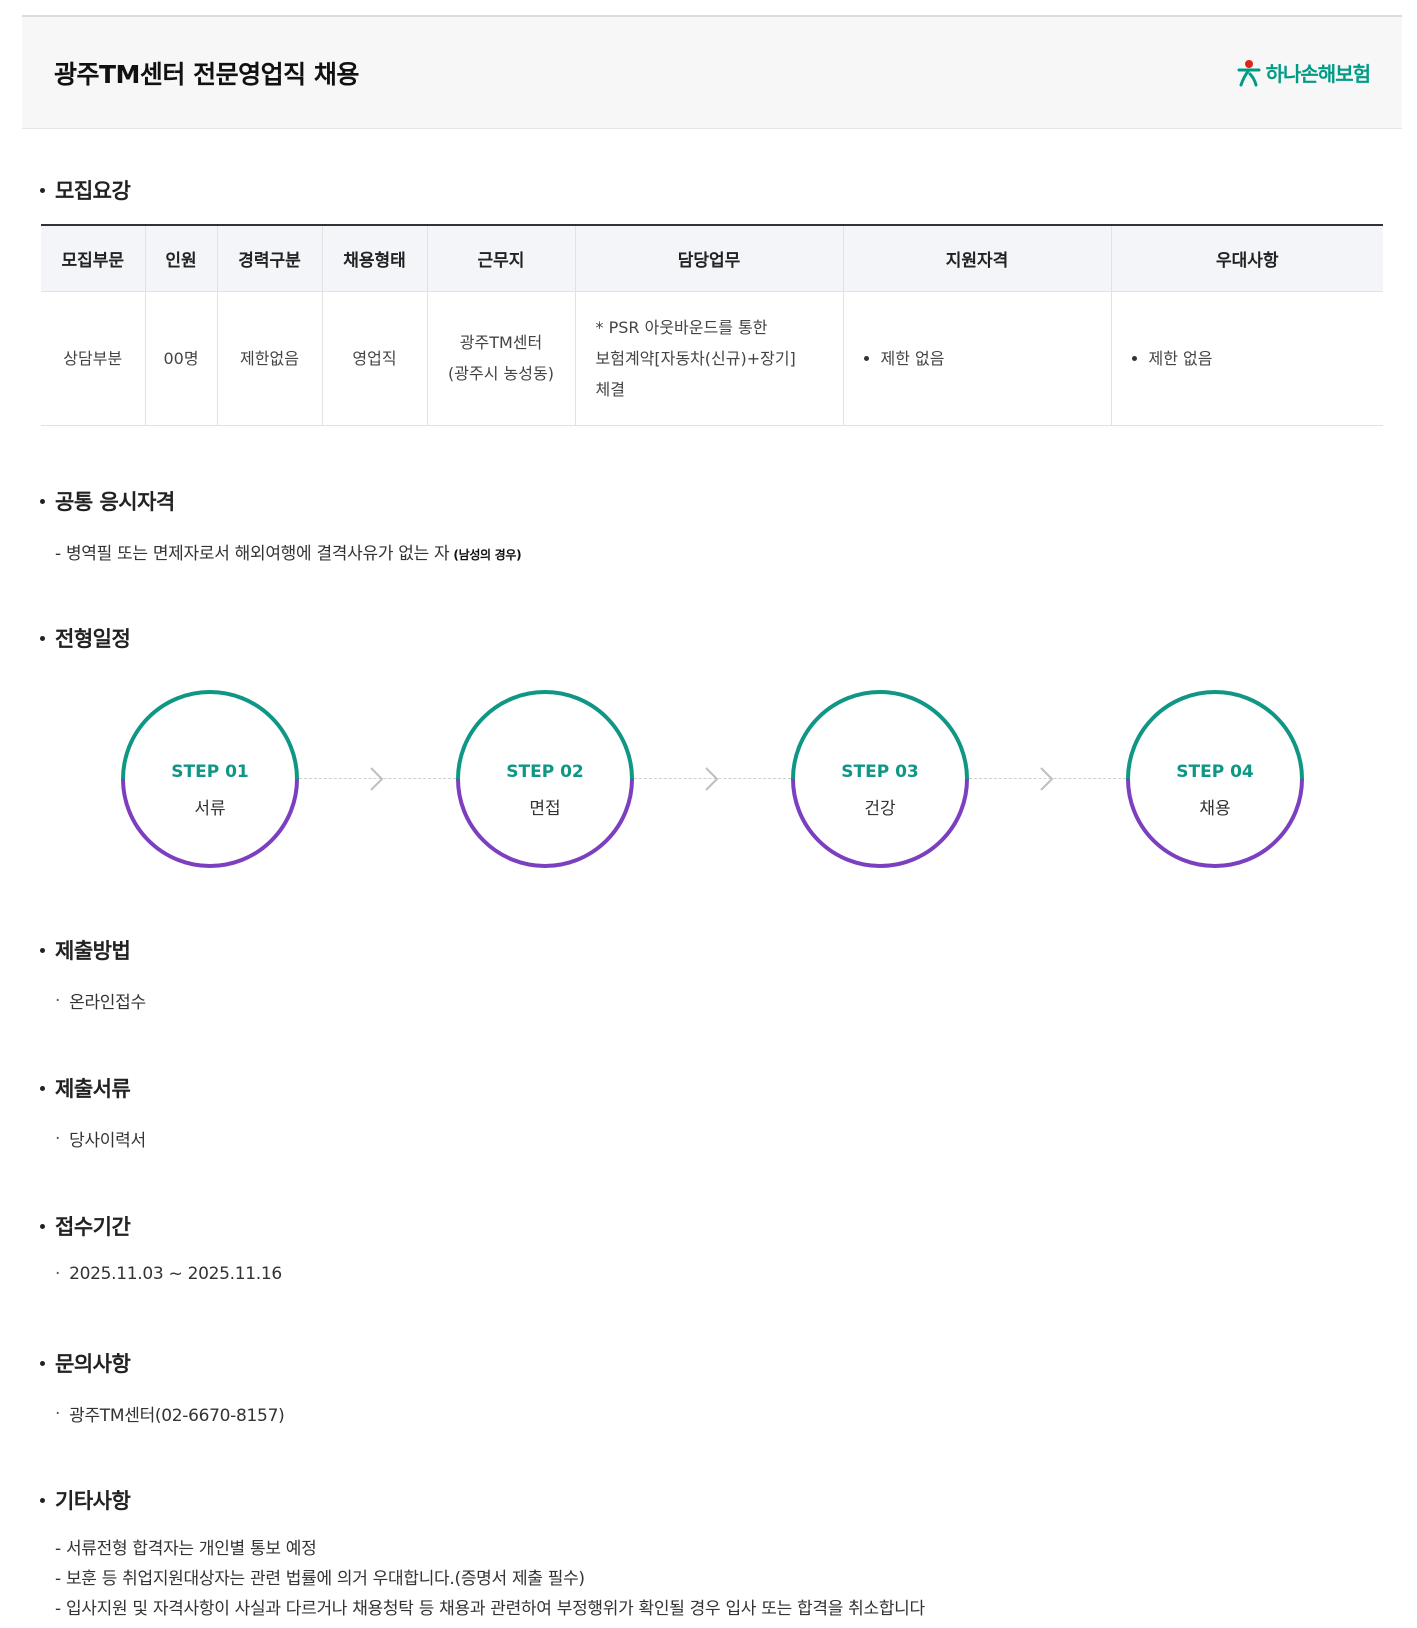 This screenshot has width=1417, height=1628. I want to click on period-value: 2025.11.03 ~ 2025.11.16, so click(175, 1274).